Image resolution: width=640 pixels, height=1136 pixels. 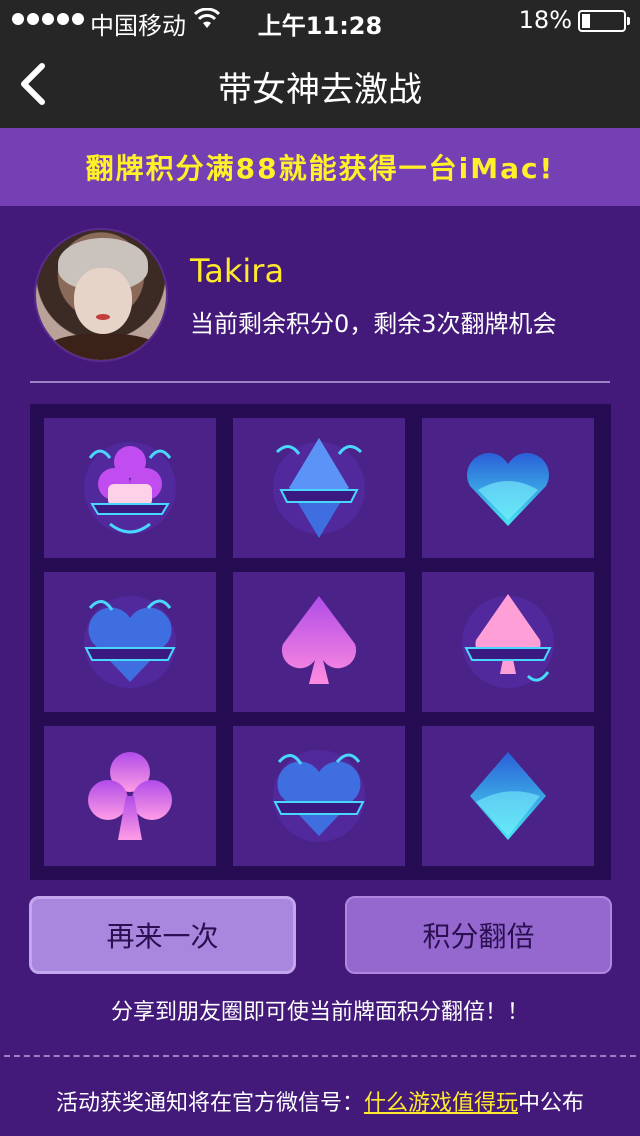 I want to click on club-icon, so click(x=130, y=796).